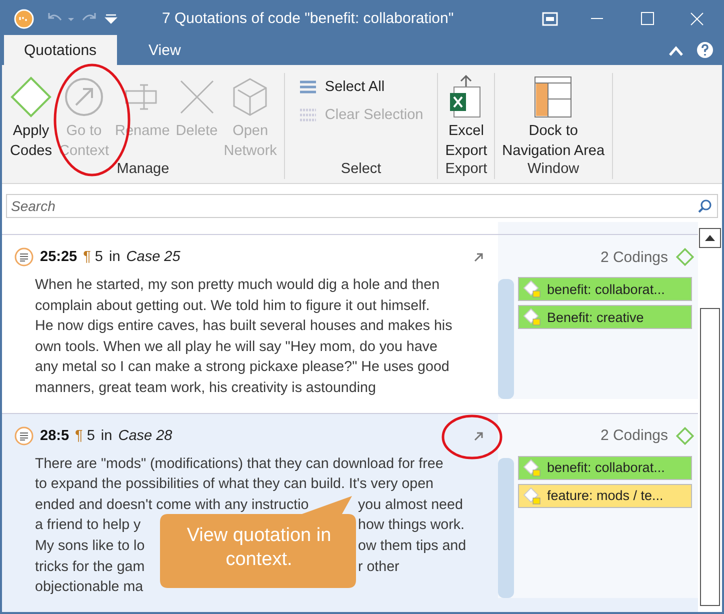  What do you see at coordinates (143, 170) in the screenshot?
I see `group-label: Manage` at bounding box center [143, 170].